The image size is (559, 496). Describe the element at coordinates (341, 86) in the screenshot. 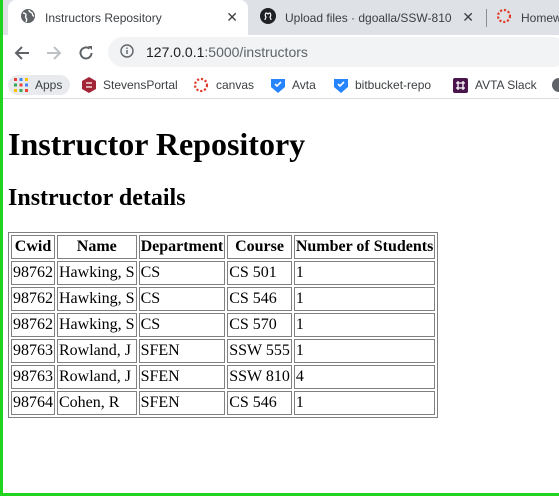

I see `bitbucket-icon` at that location.